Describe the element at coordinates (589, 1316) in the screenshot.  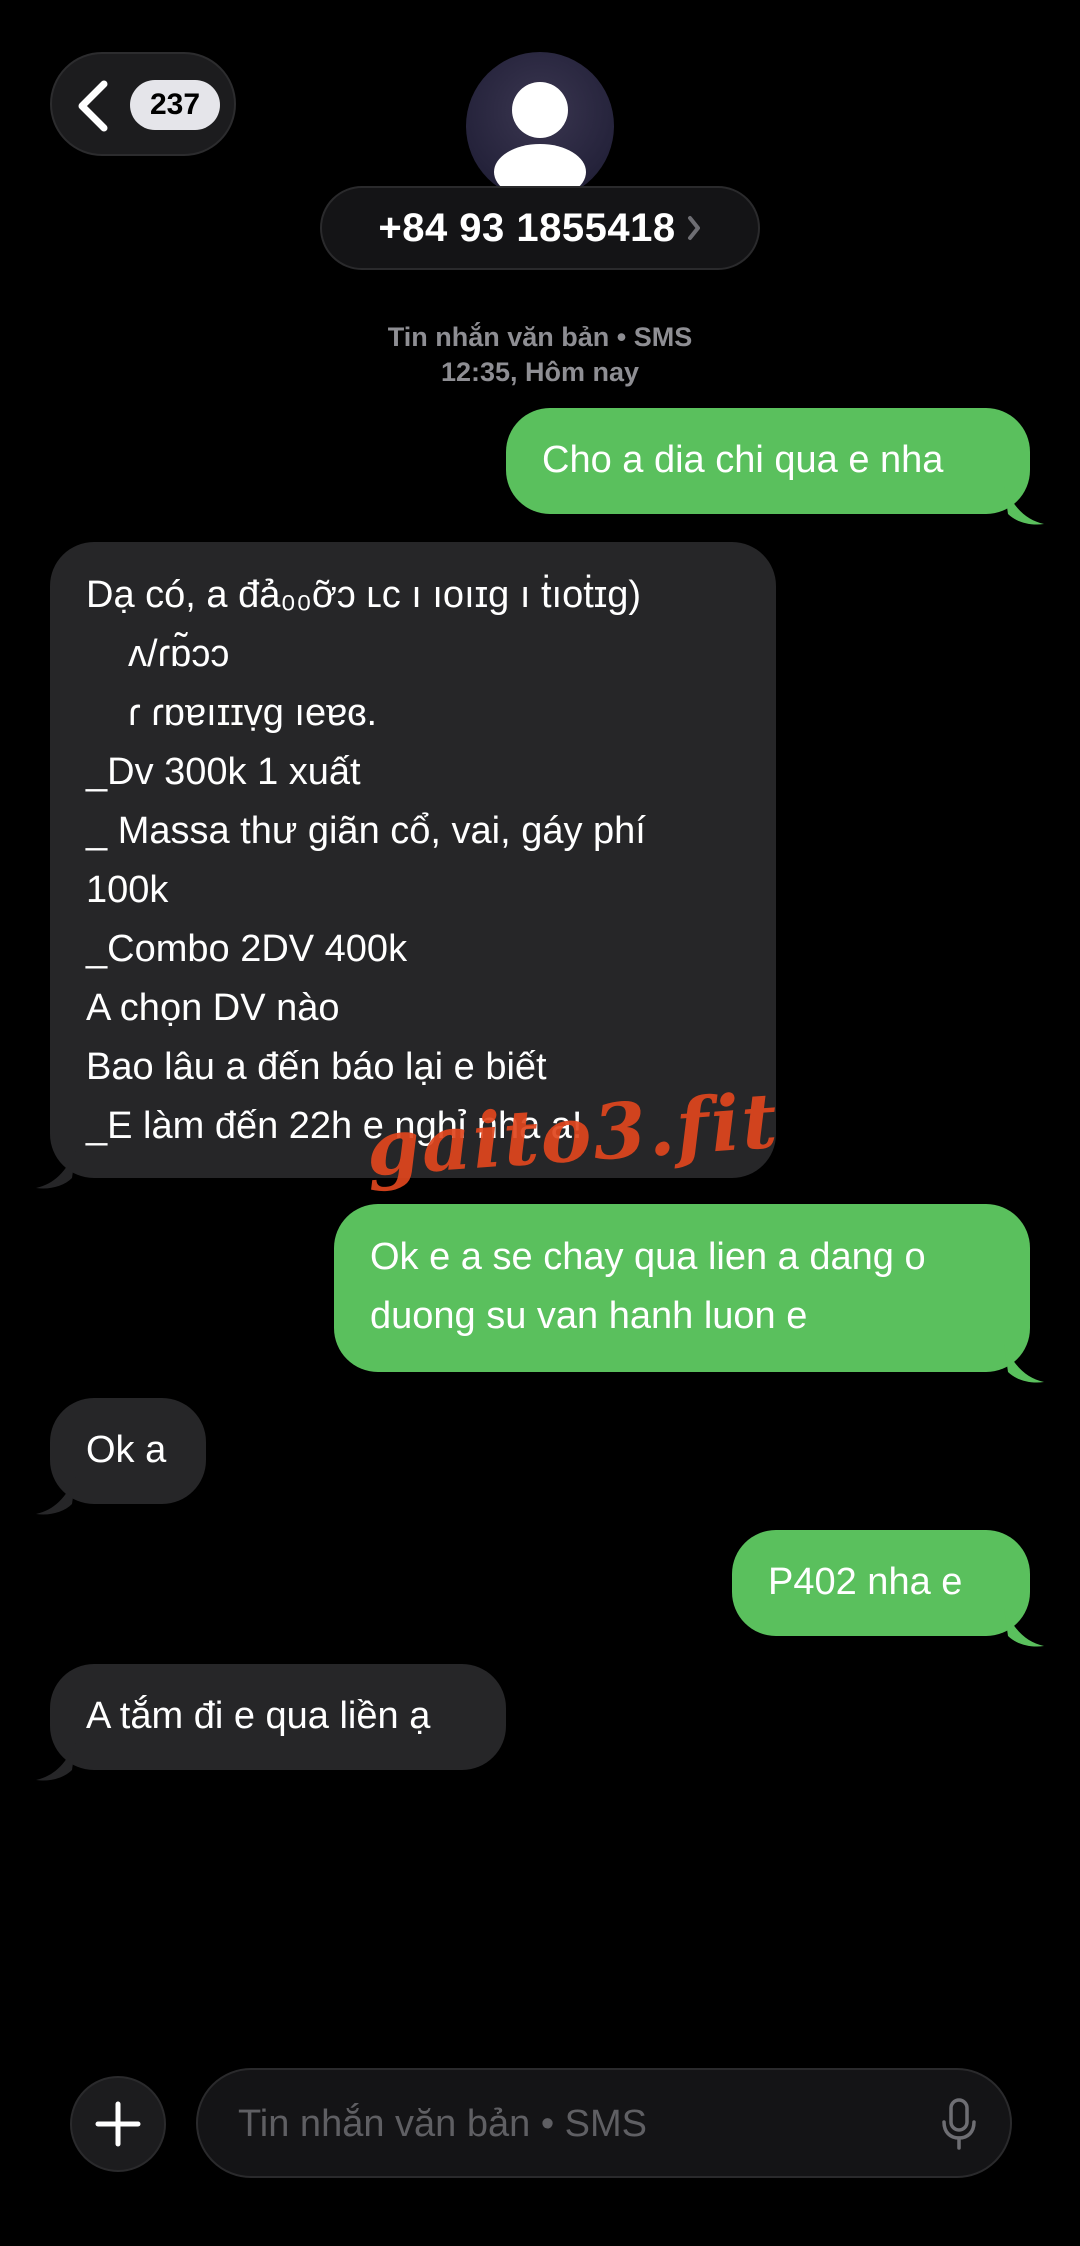
I see `message-line: duong su van hanh luon e` at that location.